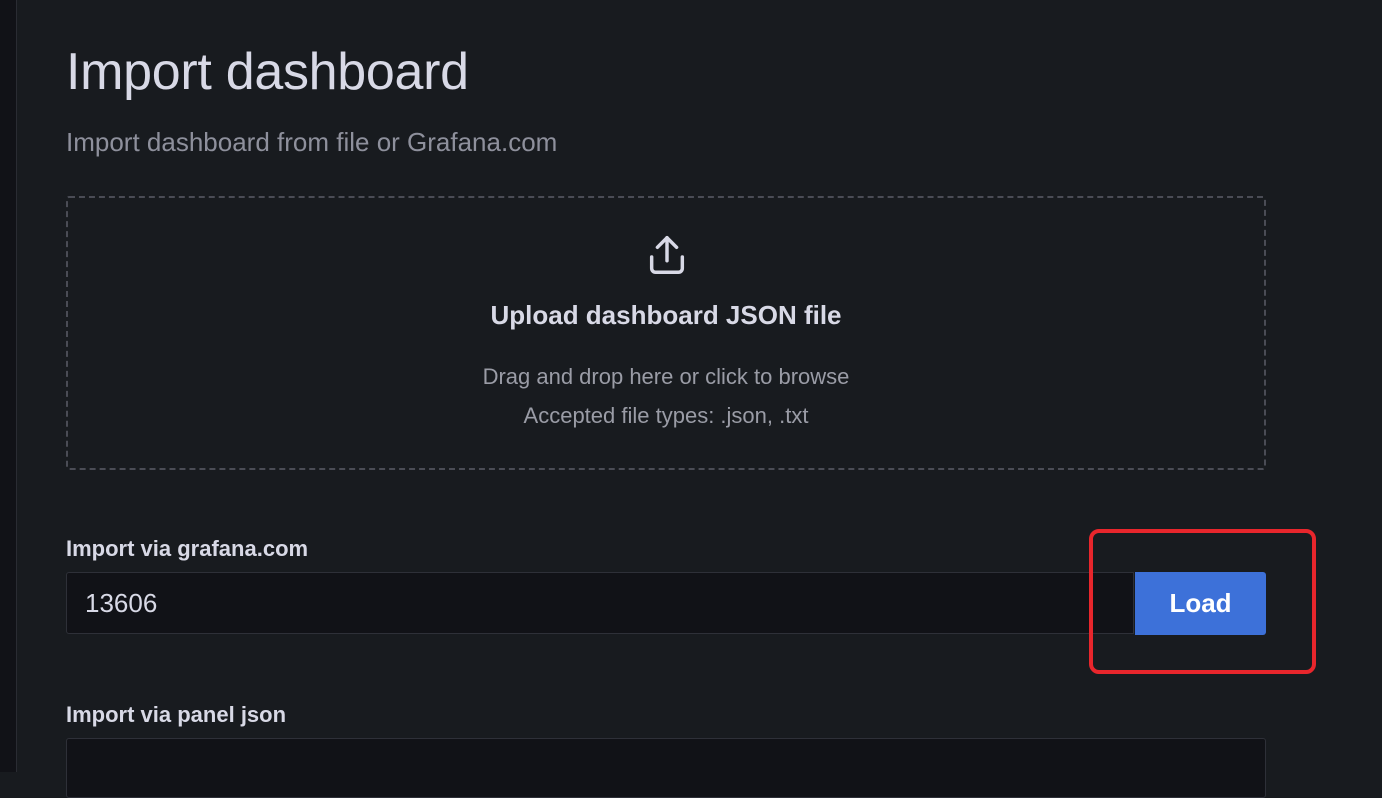  What do you see at coordinates (600, 603) in the screenshot?
I see `grafana-com-id-input` at bounding box center [600, 603].